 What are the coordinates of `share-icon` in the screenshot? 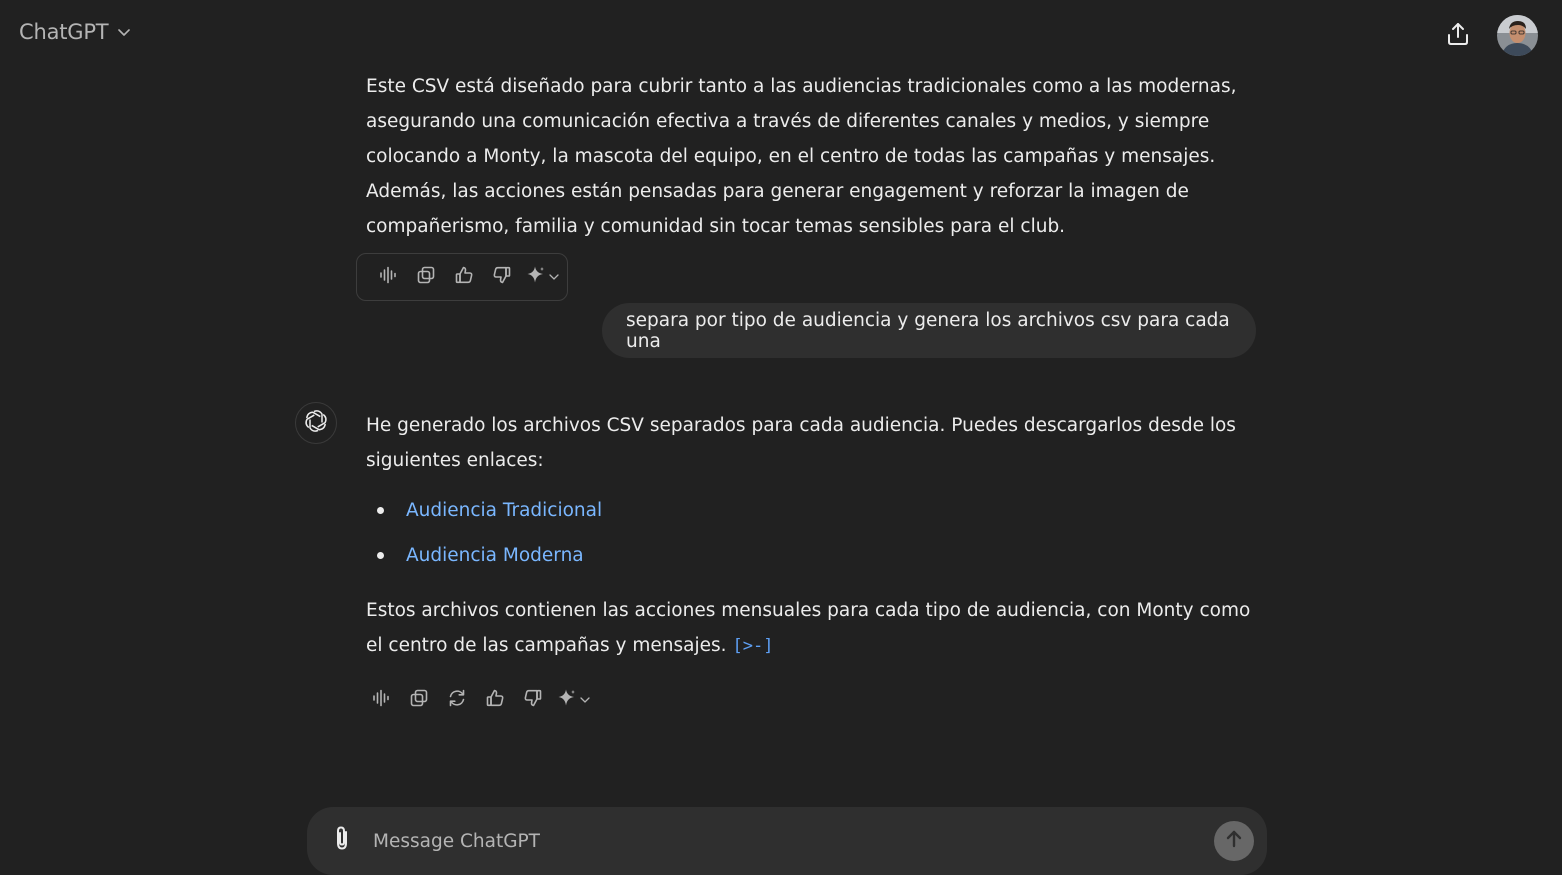 It's located at (1458, 36).